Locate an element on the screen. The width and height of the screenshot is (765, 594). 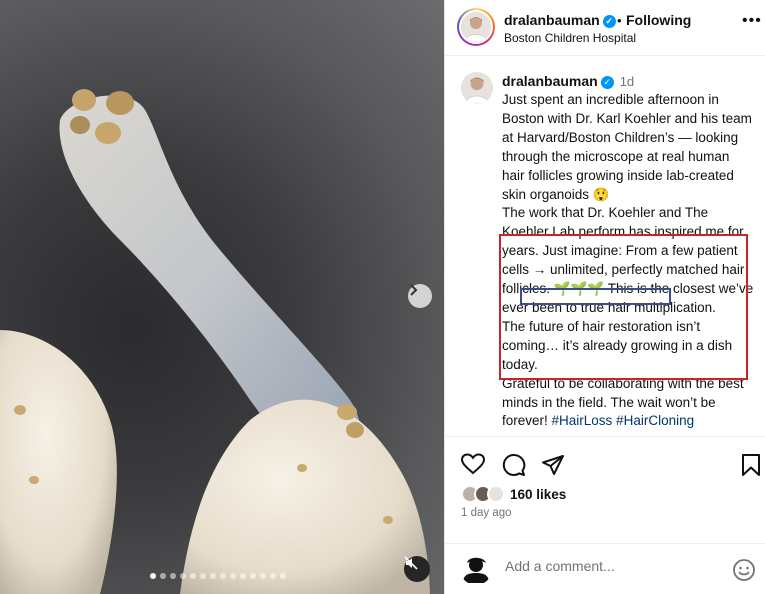
bookmark-icon is located at coordinates (751, 467).